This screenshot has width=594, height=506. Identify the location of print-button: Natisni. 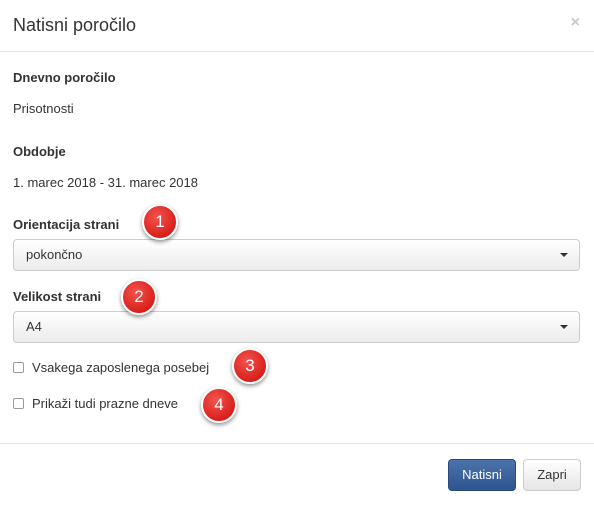
(482, 475).